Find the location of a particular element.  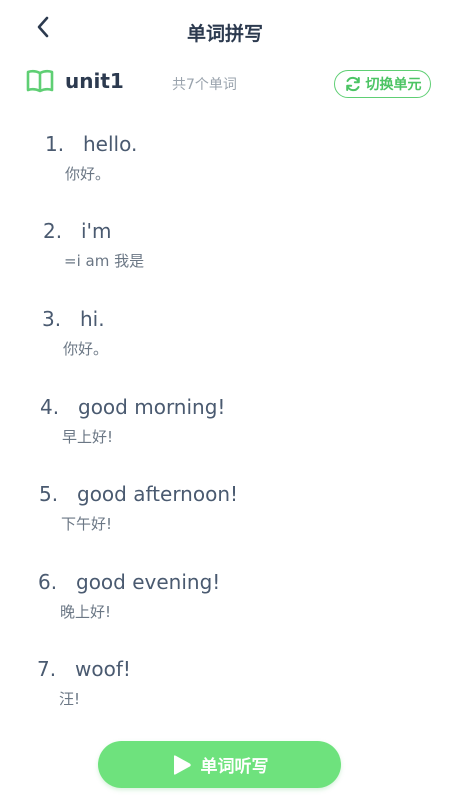

page-title: 单词拼写 is located at coordinates (224, 34).